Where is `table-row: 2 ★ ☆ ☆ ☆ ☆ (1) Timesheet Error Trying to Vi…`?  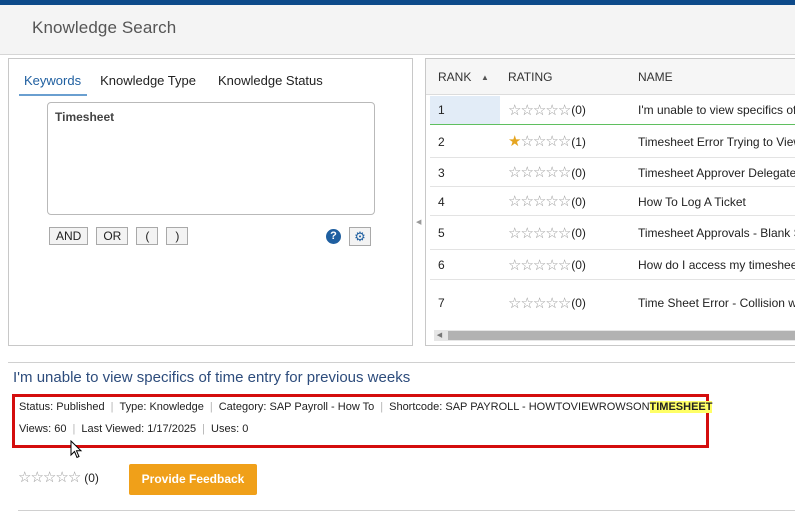 table-row: 2 ★ ☆ ☆ ☆ ☆ (1) Timesheet Error Trying to Vi… is located at coordinates (612, 142).